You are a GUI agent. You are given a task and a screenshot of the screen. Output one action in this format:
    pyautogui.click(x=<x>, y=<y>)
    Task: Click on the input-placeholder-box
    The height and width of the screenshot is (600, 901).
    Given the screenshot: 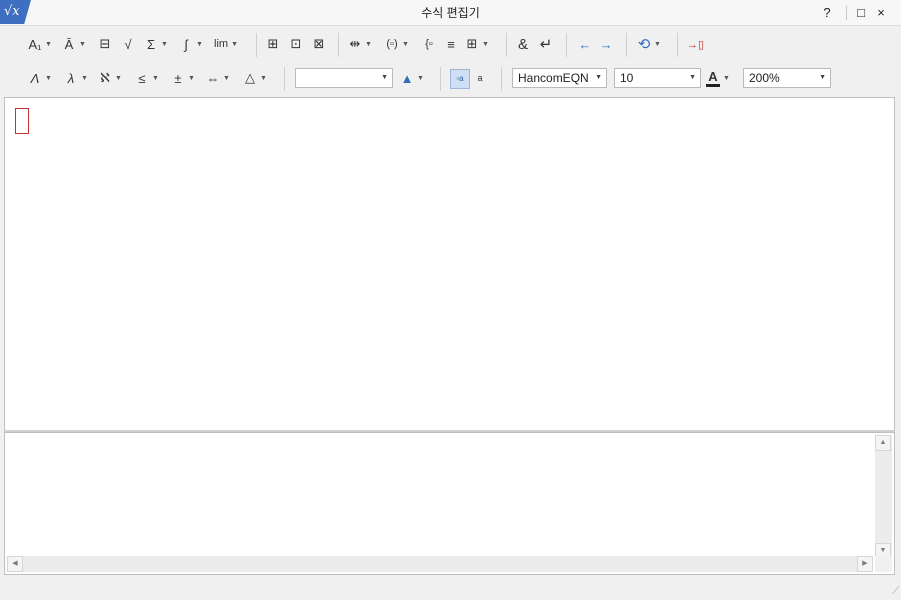 What is the action you would take?
    pyautogui.click(x=22, y=121)
    